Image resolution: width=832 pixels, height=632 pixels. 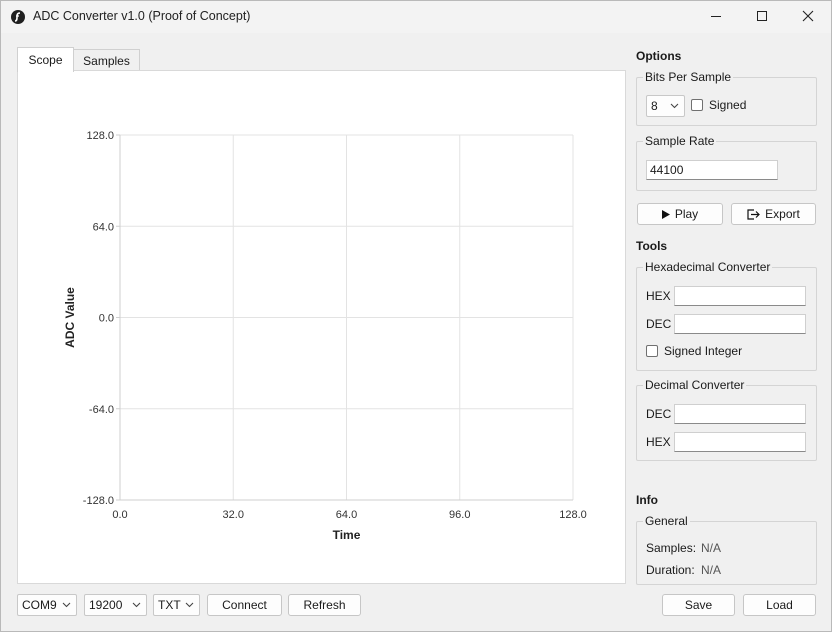 I want to click on hex-converter-dec-input, so click(x=740, y=324).